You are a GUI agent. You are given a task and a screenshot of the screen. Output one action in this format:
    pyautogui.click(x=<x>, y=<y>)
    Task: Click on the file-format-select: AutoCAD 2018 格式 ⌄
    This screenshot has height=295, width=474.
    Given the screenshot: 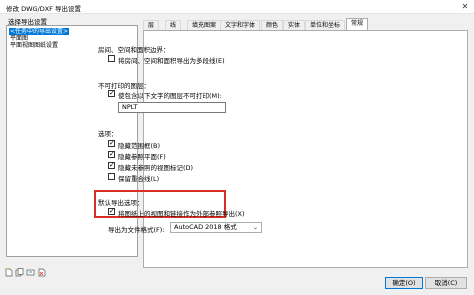 What is the action you would take?
    pyautogui.click(x=216, y=227)
    